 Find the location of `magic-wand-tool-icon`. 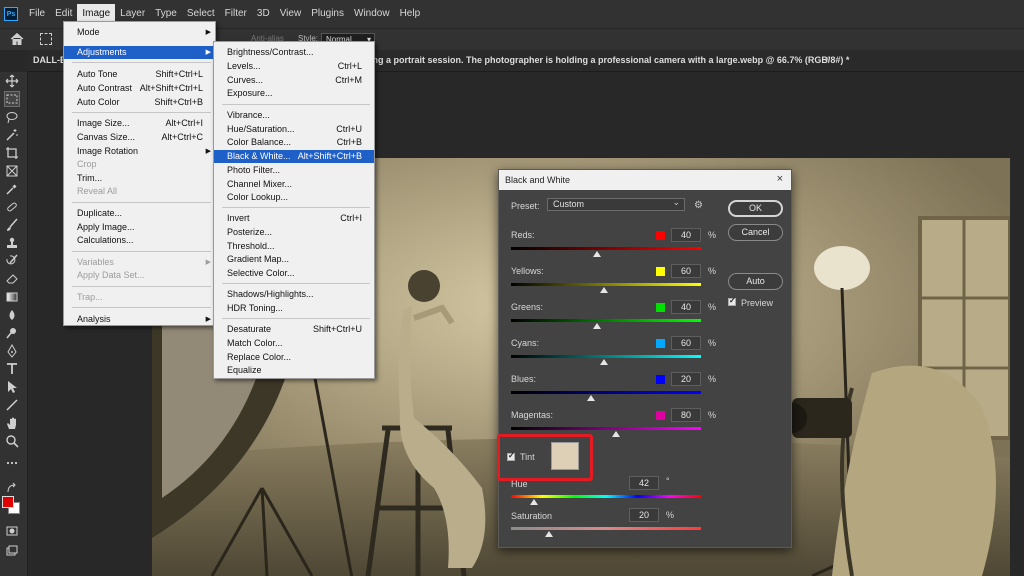

magic-wand-tool-icon is located at coordinates (12, 135).